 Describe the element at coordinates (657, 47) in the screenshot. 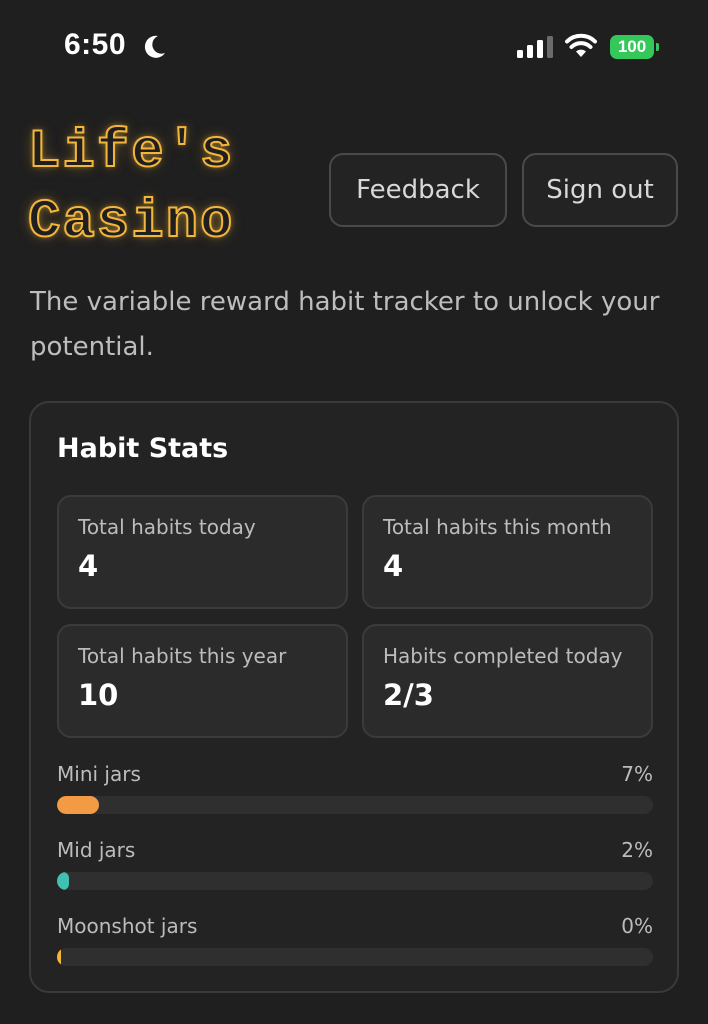

I see `battery-nub` at that location.